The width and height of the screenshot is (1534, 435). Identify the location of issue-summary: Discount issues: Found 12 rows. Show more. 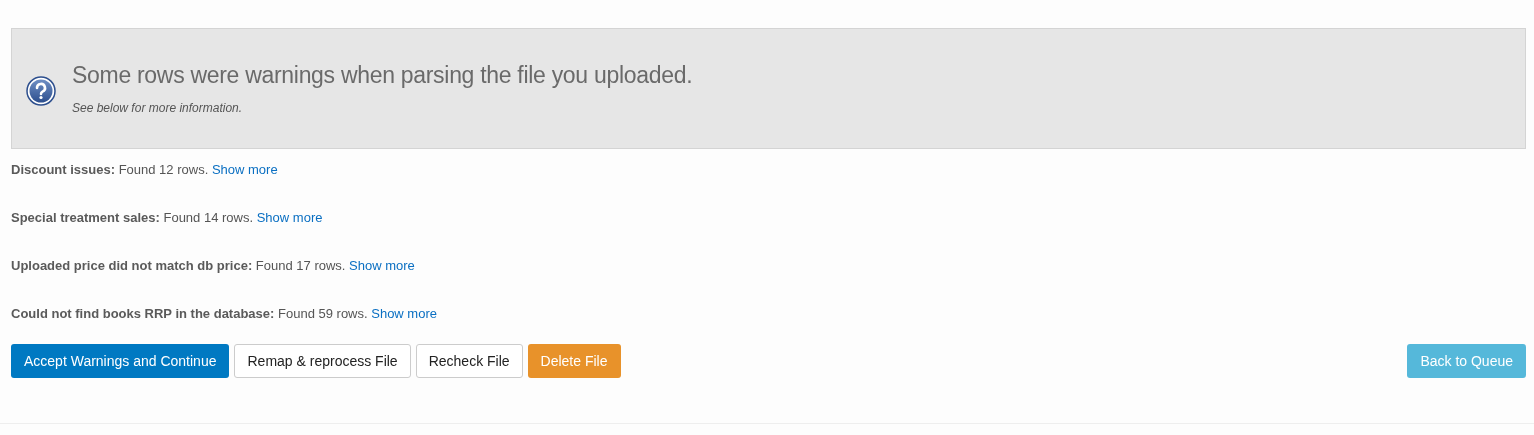
(145, 170).